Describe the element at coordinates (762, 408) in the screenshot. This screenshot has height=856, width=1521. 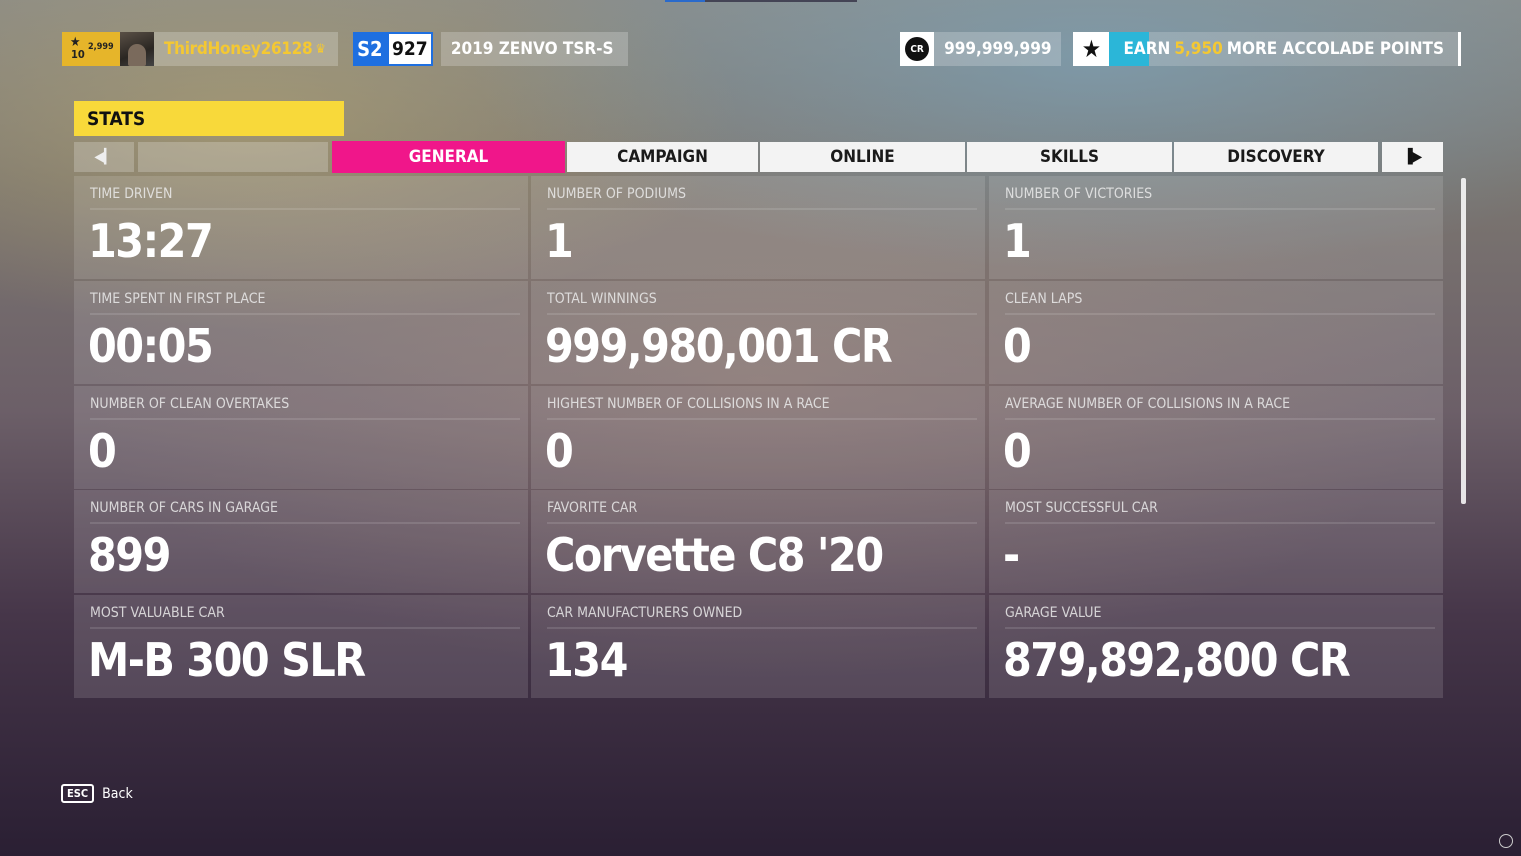
I see `stat-label: HIGHEST NUMBER OF COLLISIONS IN A RACE` at that location.